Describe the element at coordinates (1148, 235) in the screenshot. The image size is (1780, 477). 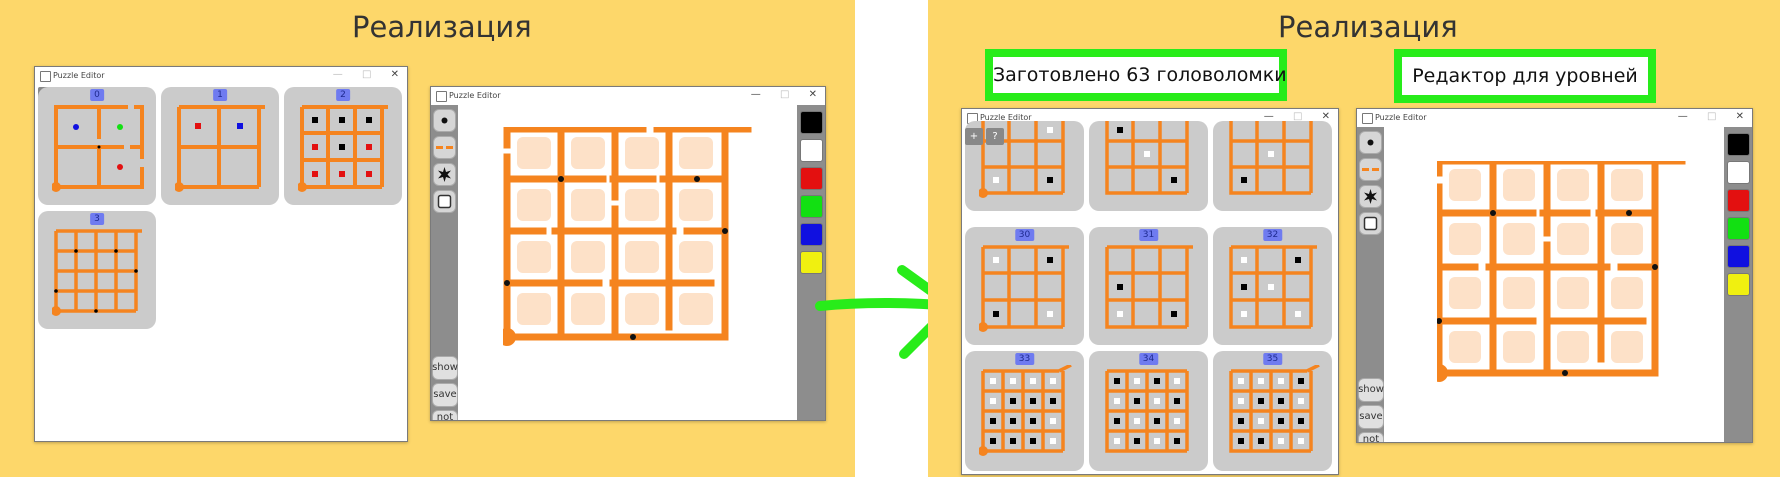
I see `puzzle-number: 31` at that location.